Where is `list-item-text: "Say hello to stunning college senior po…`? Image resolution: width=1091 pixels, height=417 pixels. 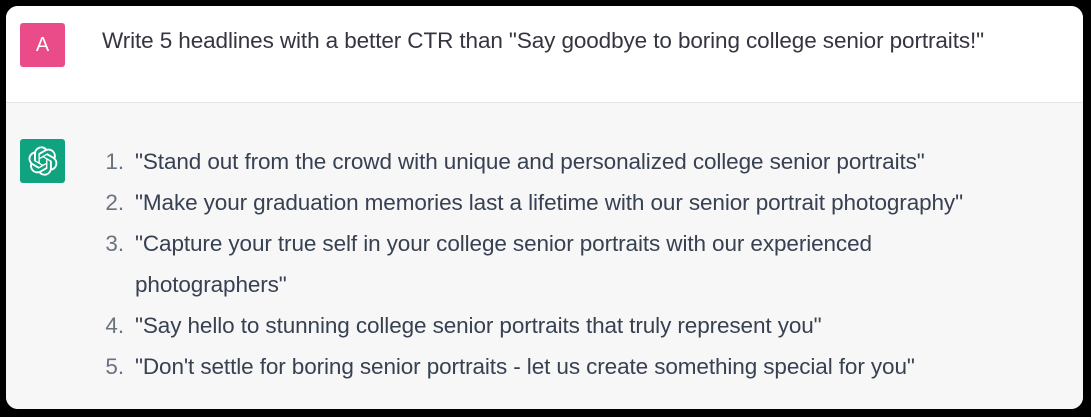 list-item-text: "Say hello to stunning college senior po… is located at coordinates (478, 325).